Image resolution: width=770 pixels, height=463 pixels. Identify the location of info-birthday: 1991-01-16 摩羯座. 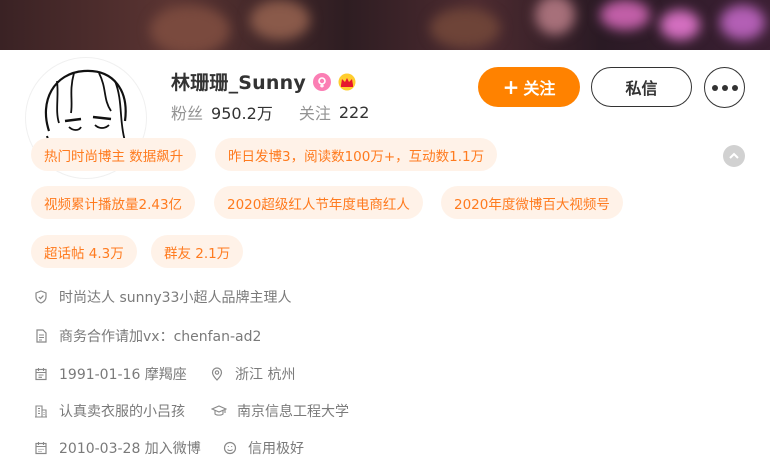
(110, 374).